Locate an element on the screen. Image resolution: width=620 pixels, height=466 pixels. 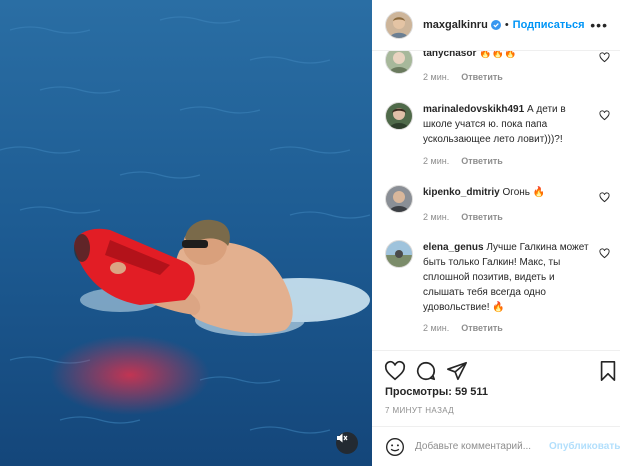
comment-body: 🔥🔥🔥 is located at coordinates (498, 54).